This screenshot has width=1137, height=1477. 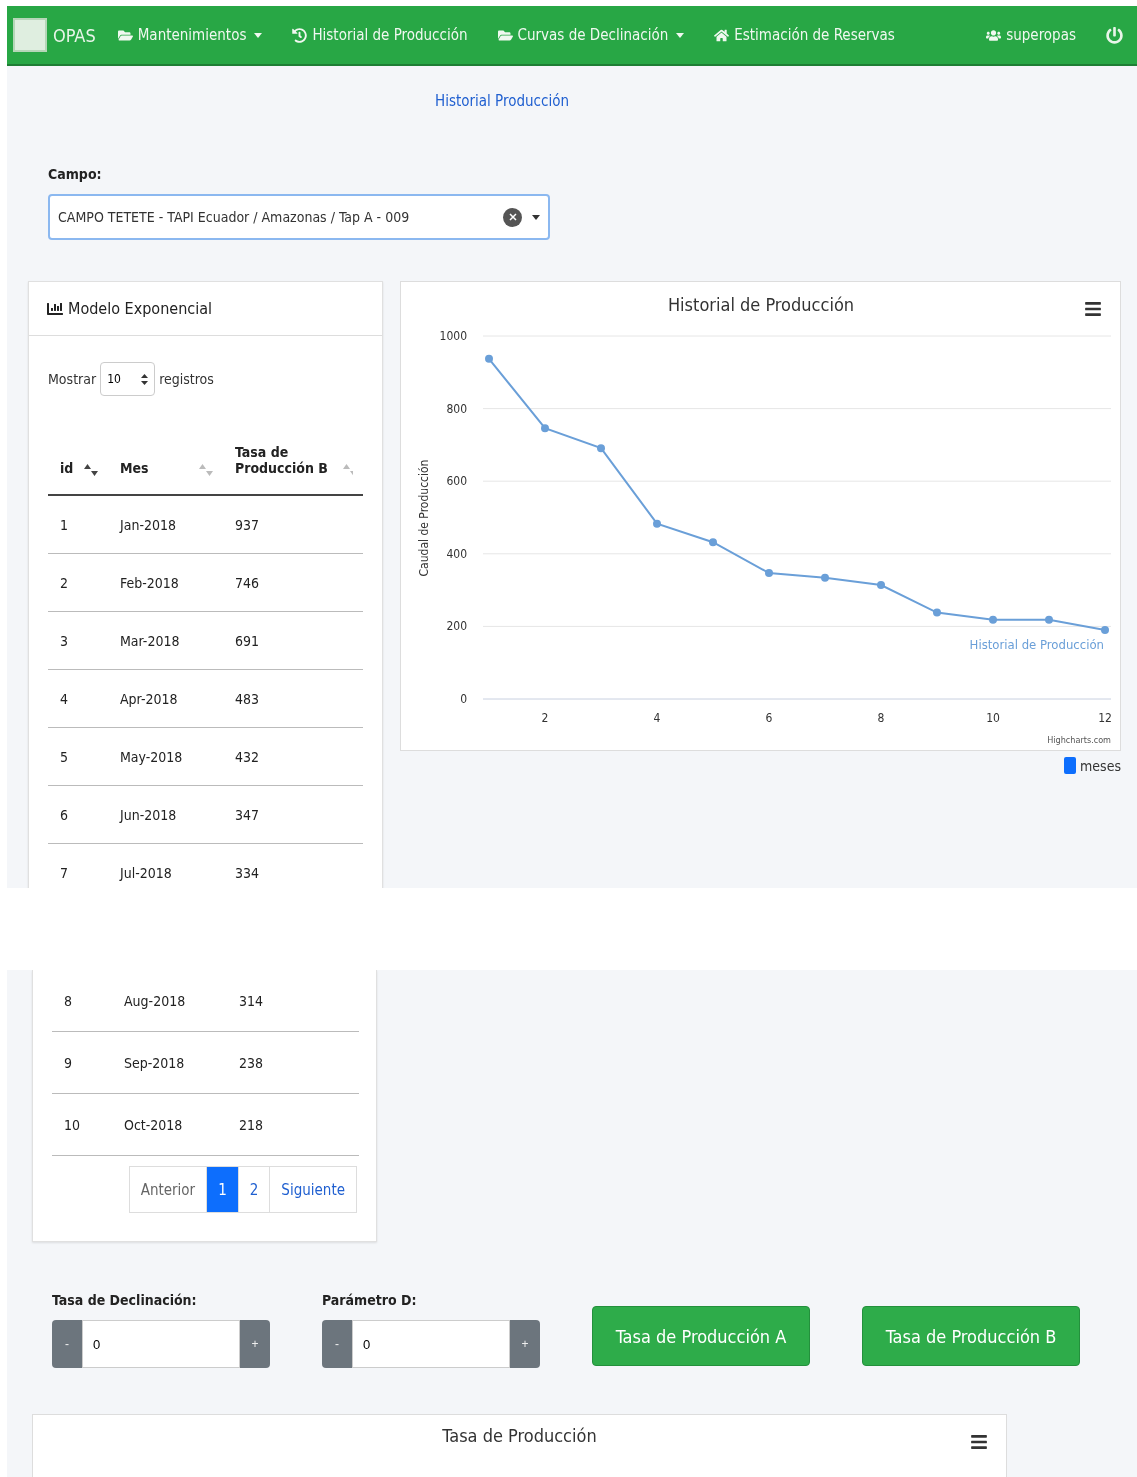 I want to click on table-cell-text: 1, so click(x=64, y=524).